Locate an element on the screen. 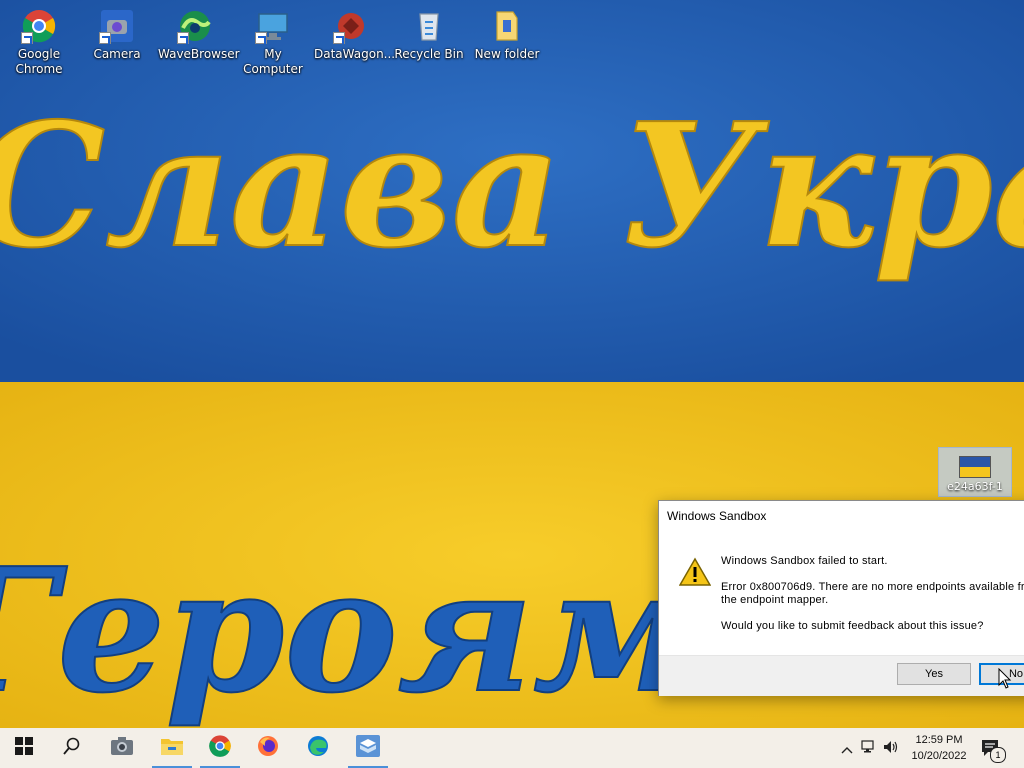 The image size is (1024, 768). recycle-bin-icon is located at coordinates (429, 26).